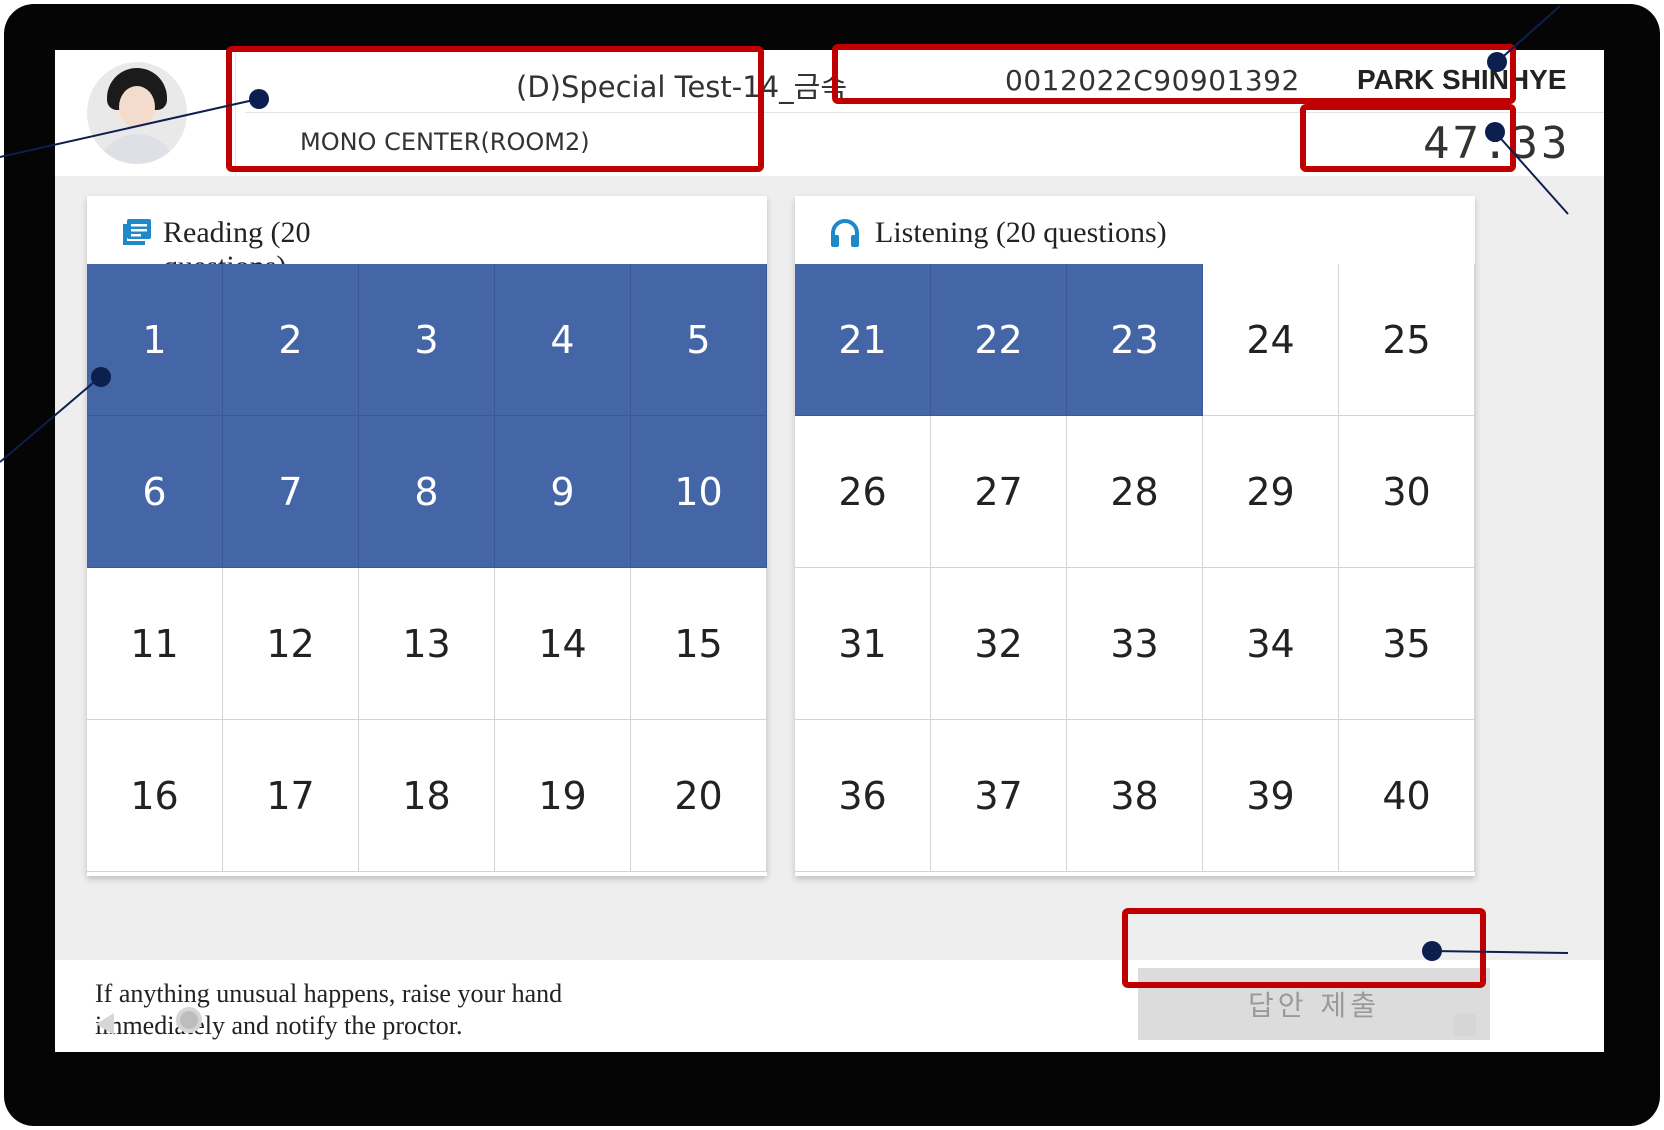 The image size is (1664, 1130). What do you see at coordinates (1135, 492) in the screenshot?
I see `question-28-button: 28` at bounding box center [1135, 492].